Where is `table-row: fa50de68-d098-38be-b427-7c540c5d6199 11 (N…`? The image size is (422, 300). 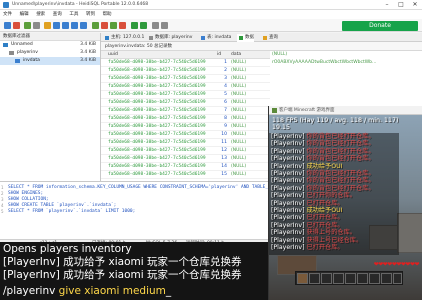 table-row: fa50de68-d098-38be-b427-7c540c5d6199 11 (N… is located at coordinates (185, 143).